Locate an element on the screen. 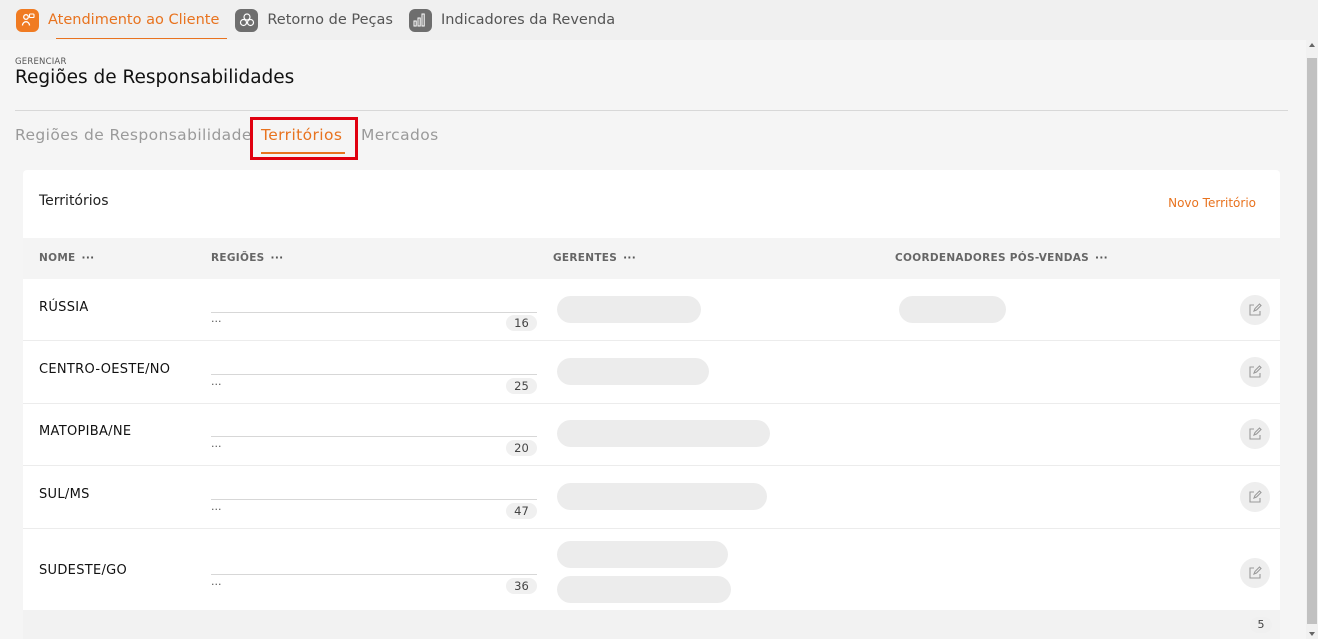 The width and height of the screenshot is (1318, 639). territory-name: MATOPIBA/NE is located at coordinates (85, 431).